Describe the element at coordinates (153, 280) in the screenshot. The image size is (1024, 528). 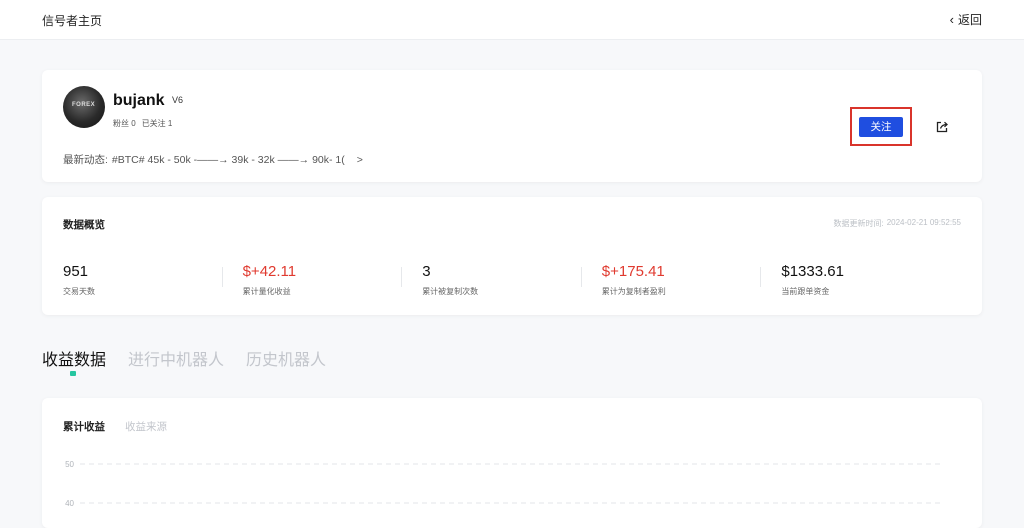
I see `stat-trading-days: 951 交易天数` at that location.